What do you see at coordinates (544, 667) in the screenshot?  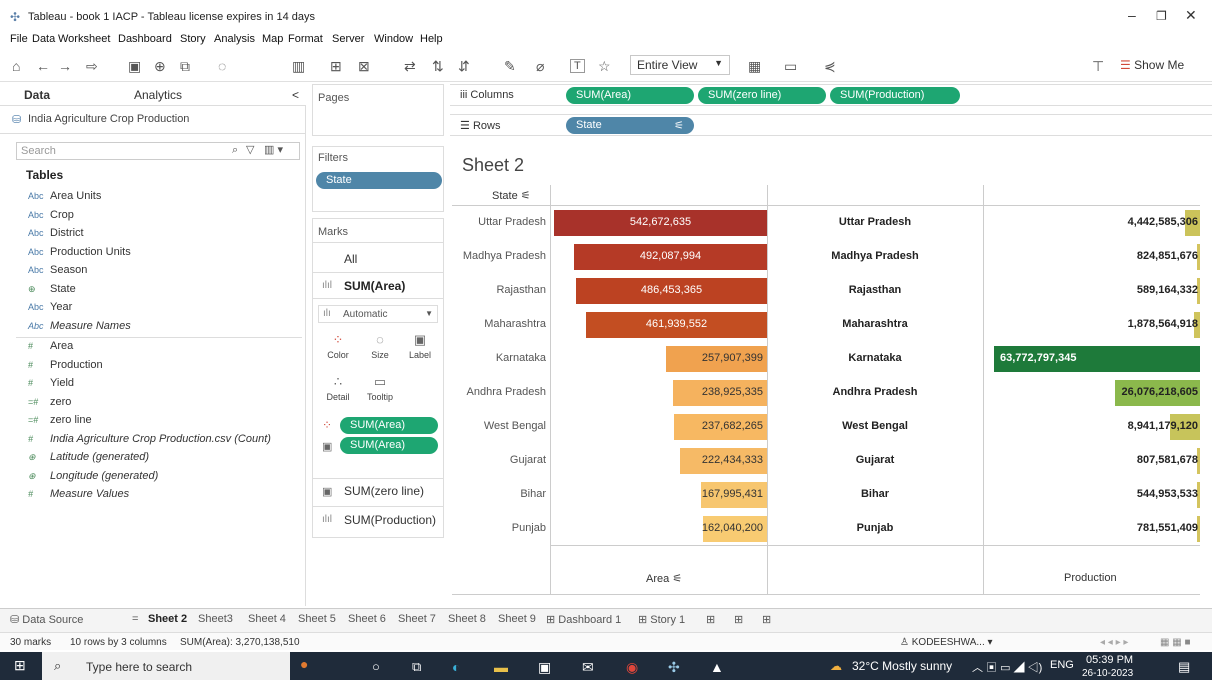 I see `store-icon: ▣` at bounding box center [544, 667].